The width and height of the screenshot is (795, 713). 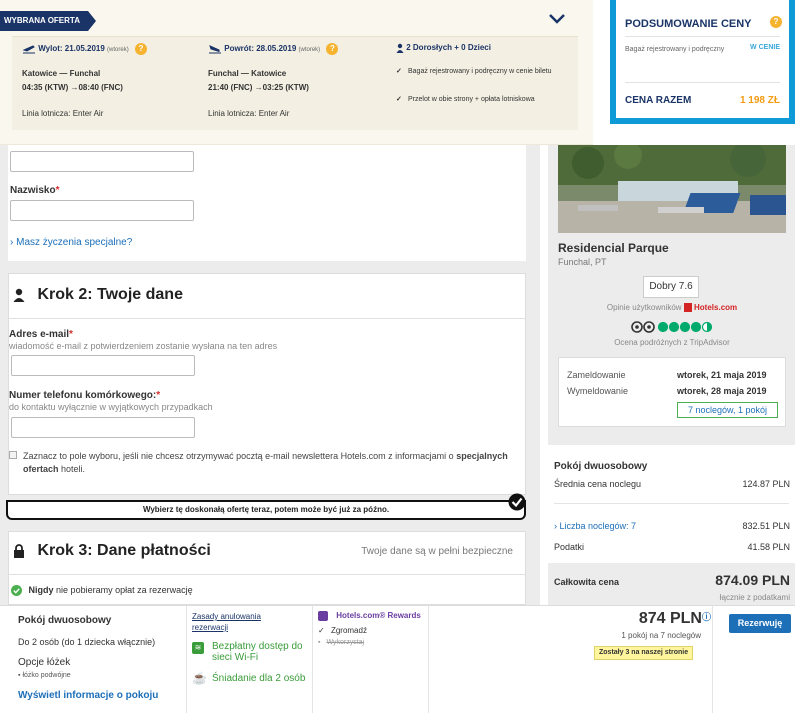 What do you see at coordinates (102, 161) in the screenshot?
I see `first-name-input` at bounding box center [102, 161].